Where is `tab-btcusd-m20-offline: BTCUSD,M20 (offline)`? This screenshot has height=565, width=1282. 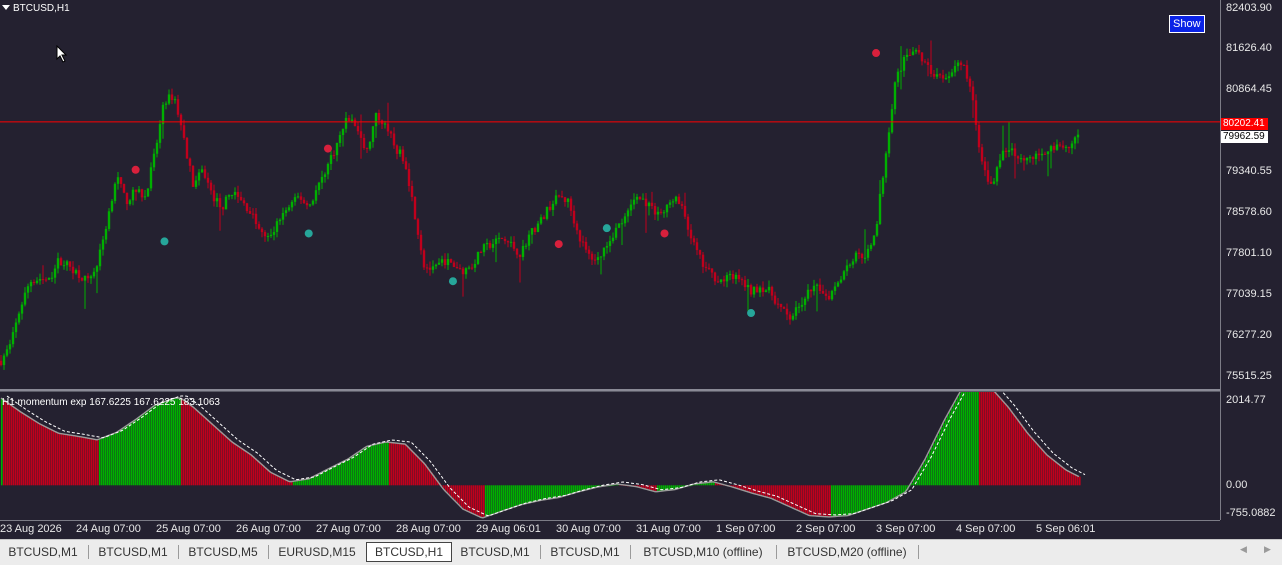
tab-btcusd-m20-offline: BTCUSD,M20 (offline) is located at coordinates (847, 552).